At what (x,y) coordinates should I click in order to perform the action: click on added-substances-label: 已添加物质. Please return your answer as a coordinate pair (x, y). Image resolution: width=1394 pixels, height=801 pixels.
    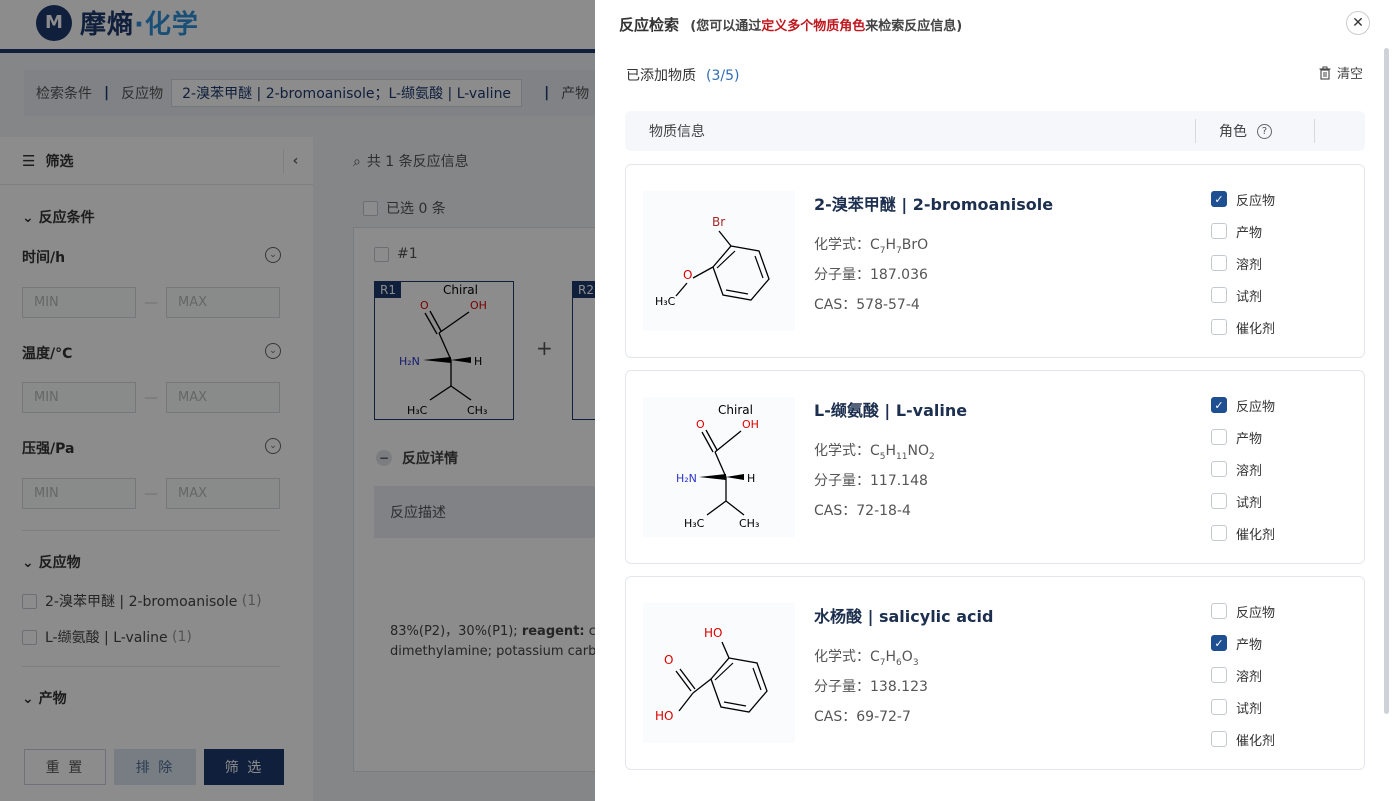
    Looking at the image, I should click on (661, 76).